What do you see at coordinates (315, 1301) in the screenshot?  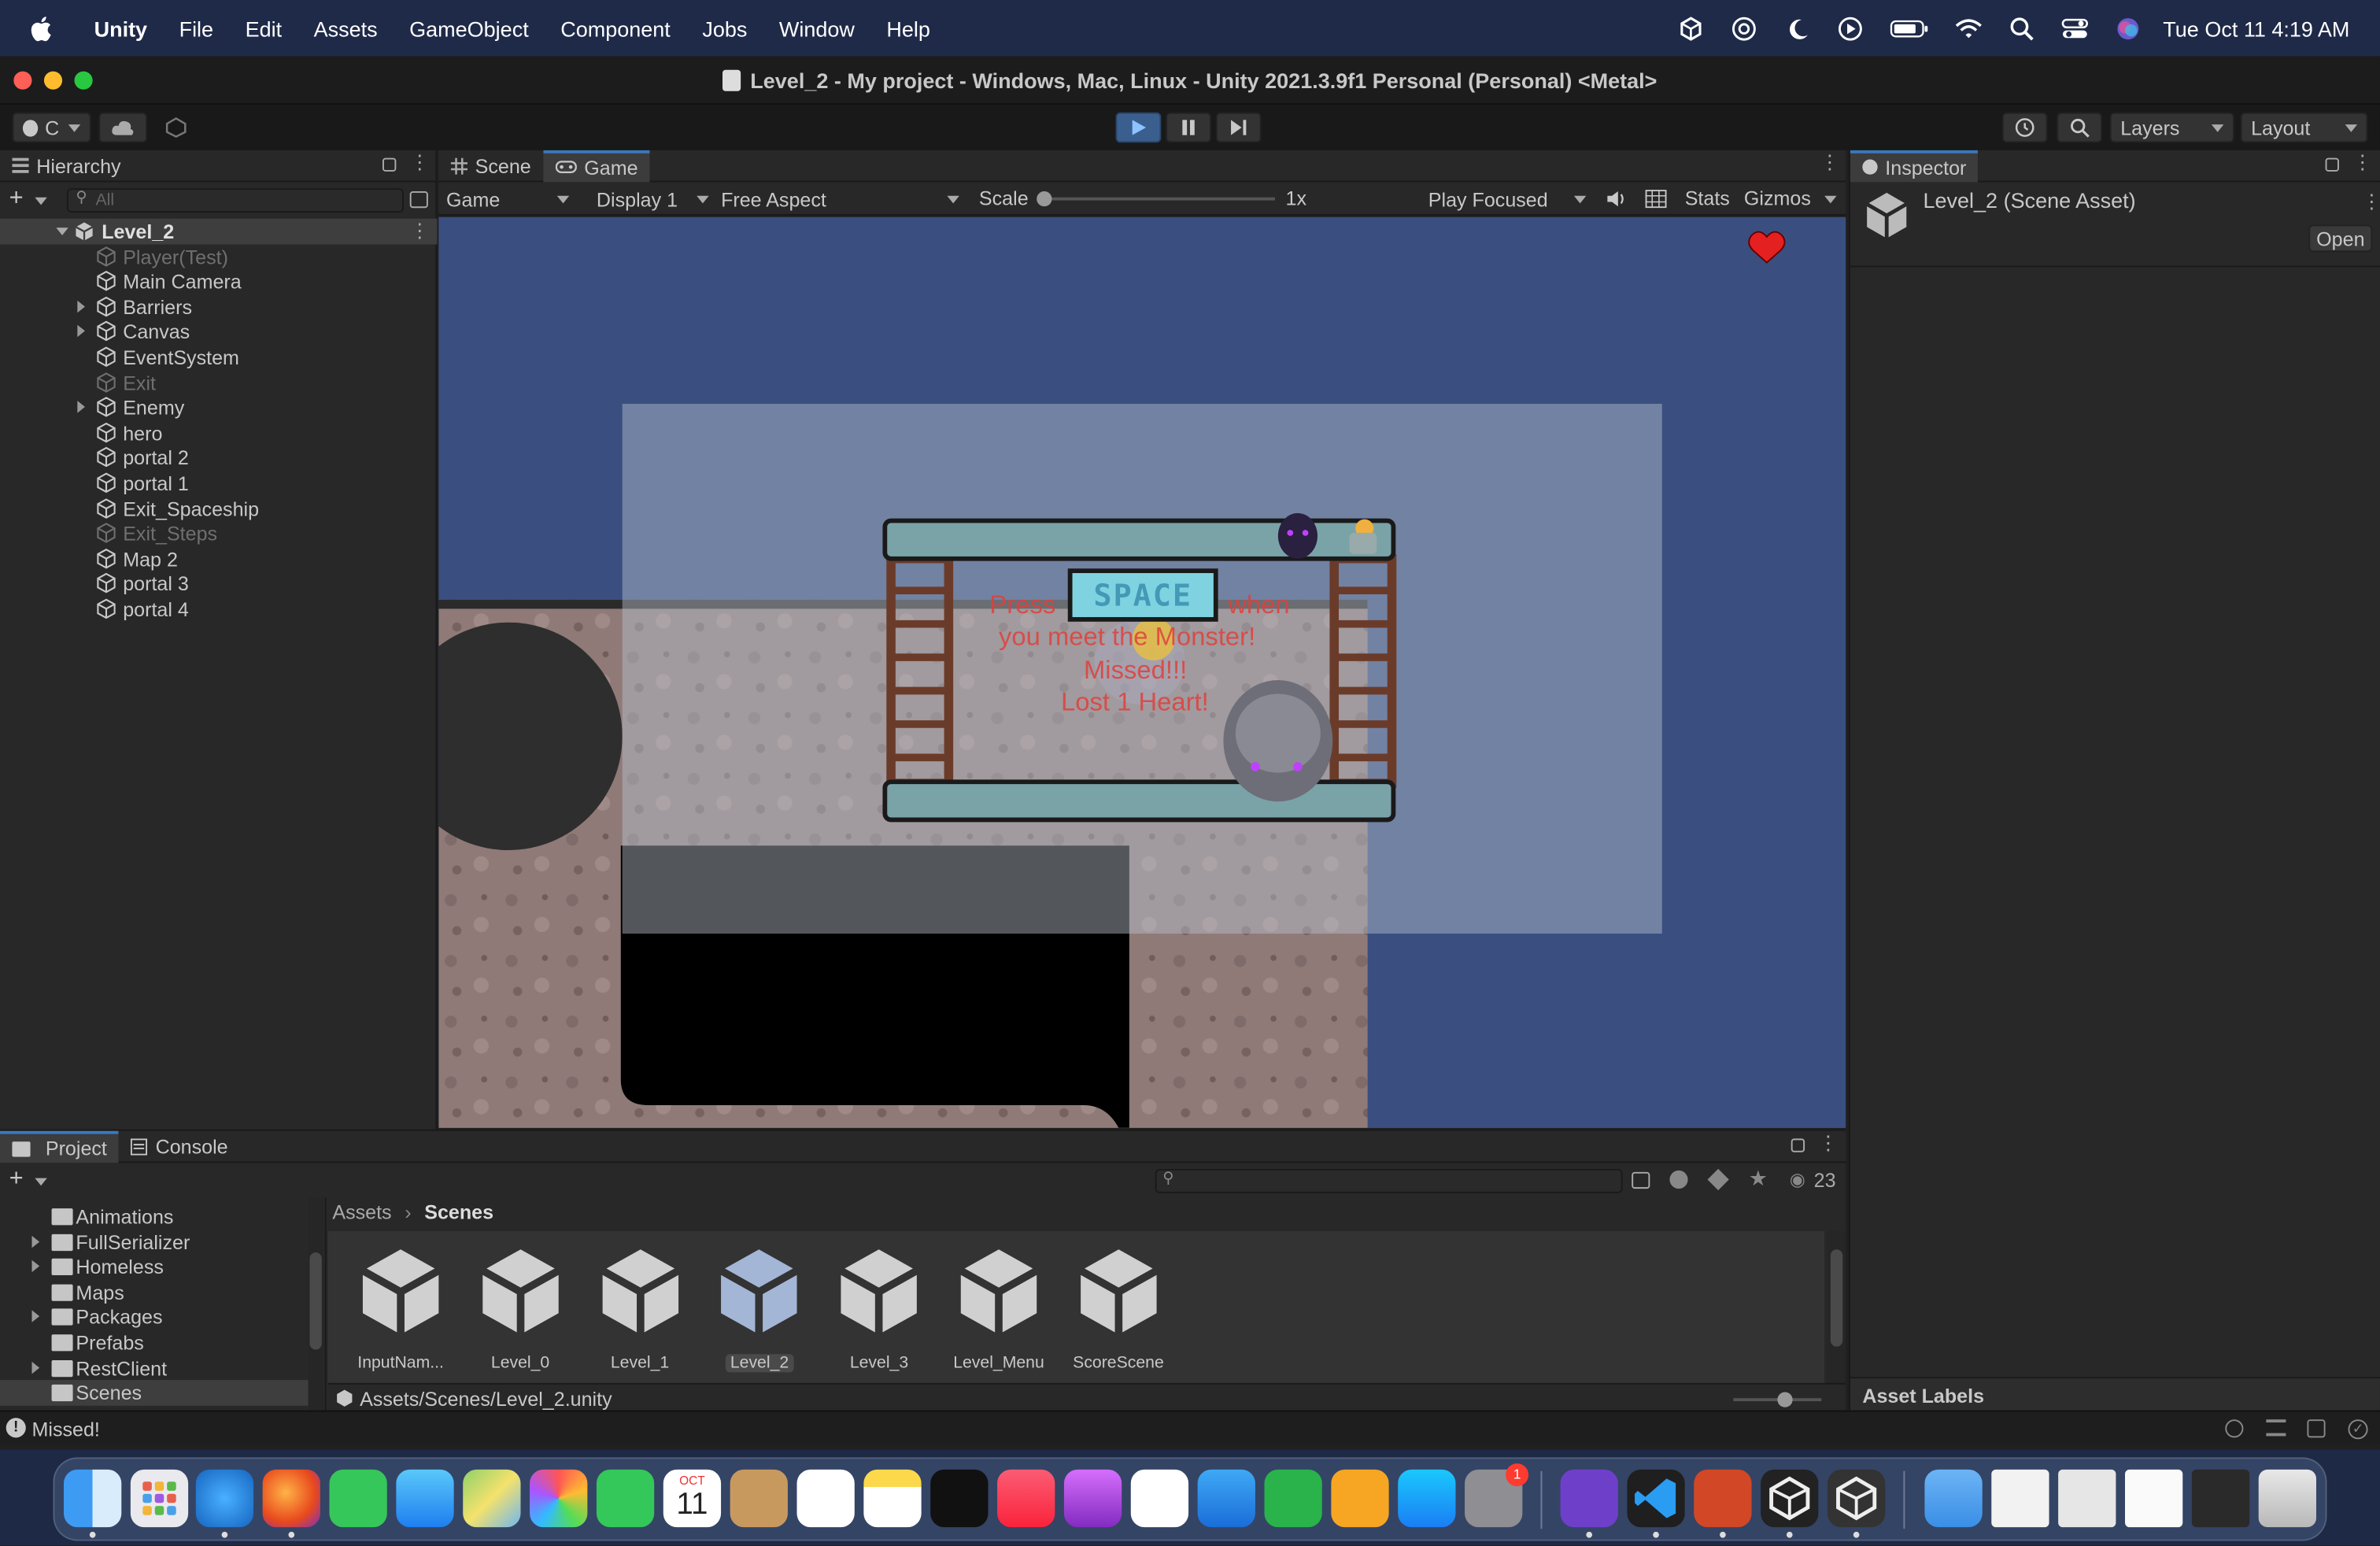 I see `folder-tree-scroll-thumb` at bounding box center [315, 1301].